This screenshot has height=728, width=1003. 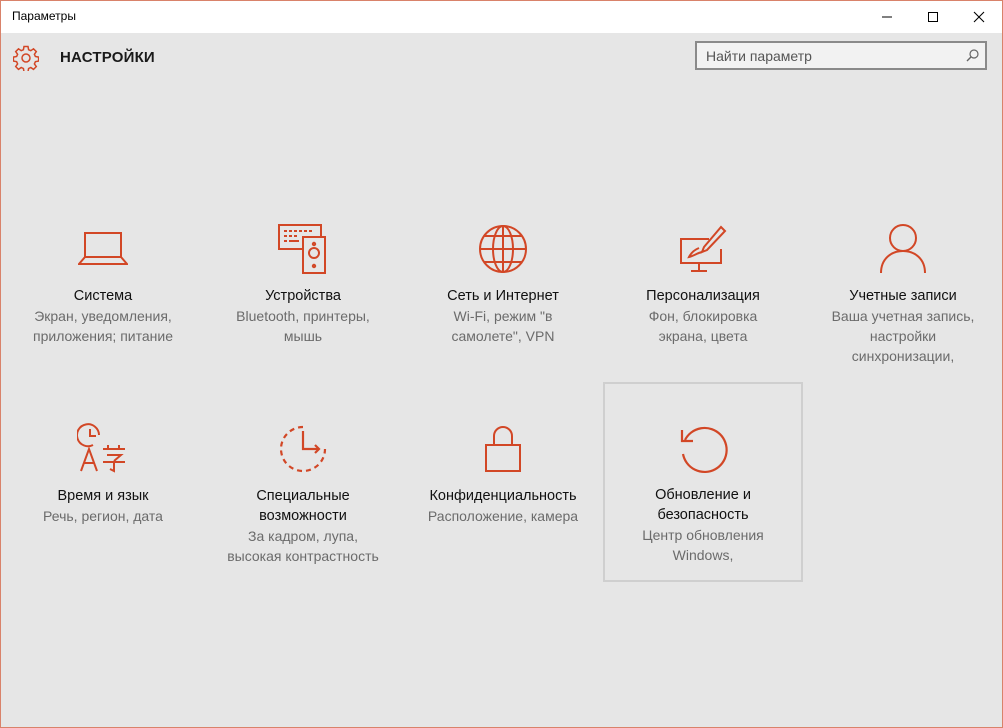 What do you see at coordinates (703, 248) in the screenshot?
I see `paint-icon` at bounding box center [703, 248].